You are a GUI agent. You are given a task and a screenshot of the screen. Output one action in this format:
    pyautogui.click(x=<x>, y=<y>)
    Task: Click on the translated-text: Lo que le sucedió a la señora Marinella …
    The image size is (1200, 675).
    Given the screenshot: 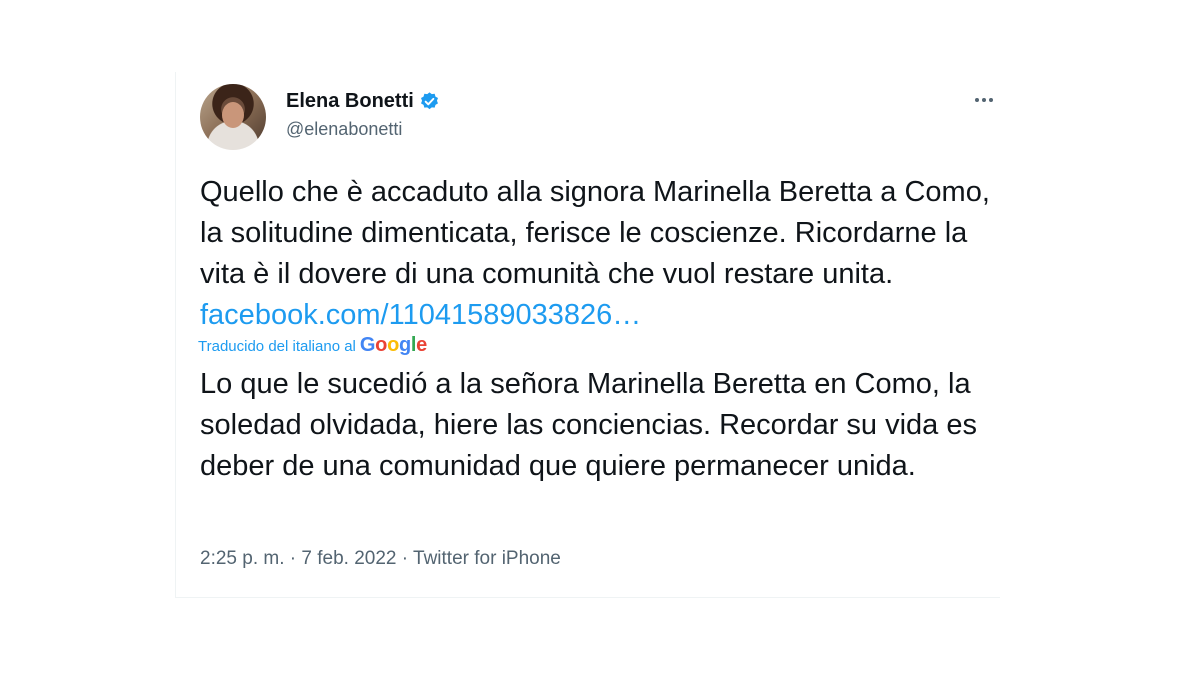 What is the action you would take?
    pyautogui.click(x=588, y=425)
    